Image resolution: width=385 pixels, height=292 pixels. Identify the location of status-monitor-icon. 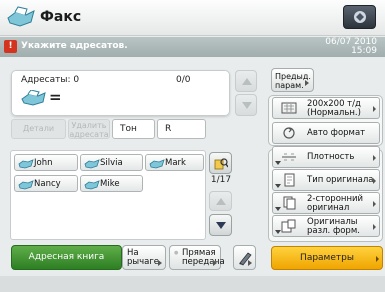
(360, 17).